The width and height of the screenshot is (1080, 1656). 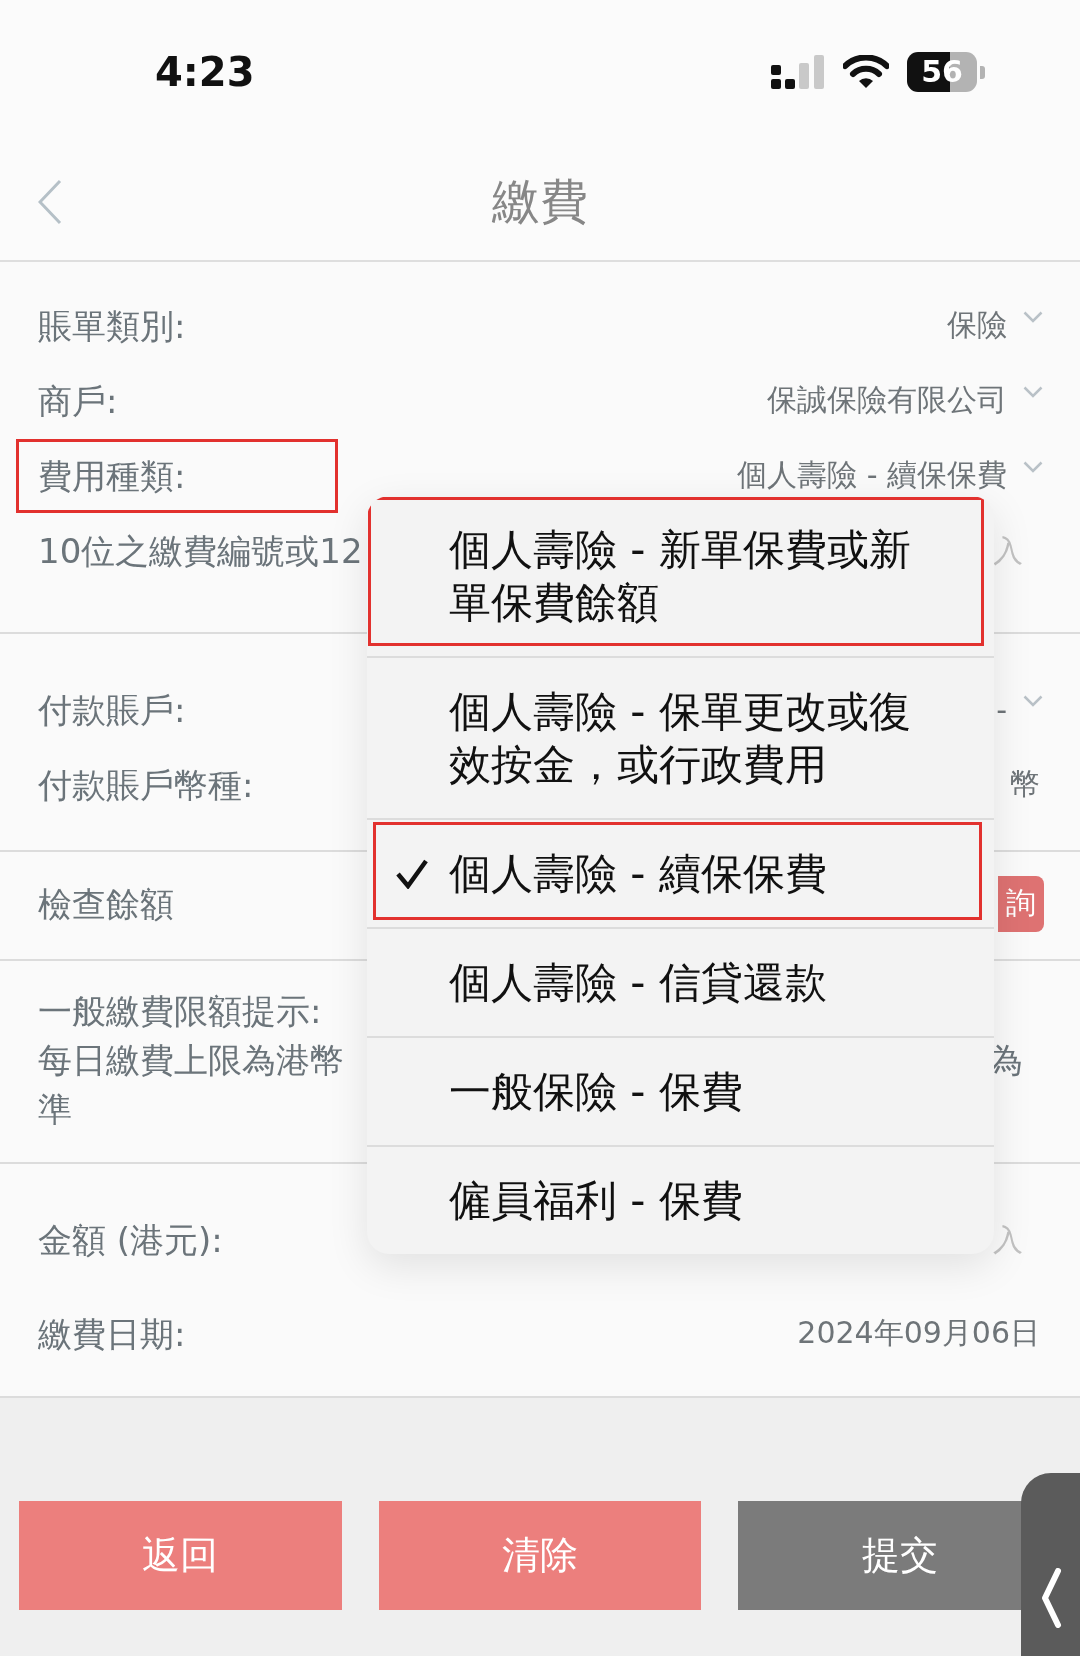 I want to click on menu-option: 個人壽險 - 信貸還款, so click(x=680, y=983).